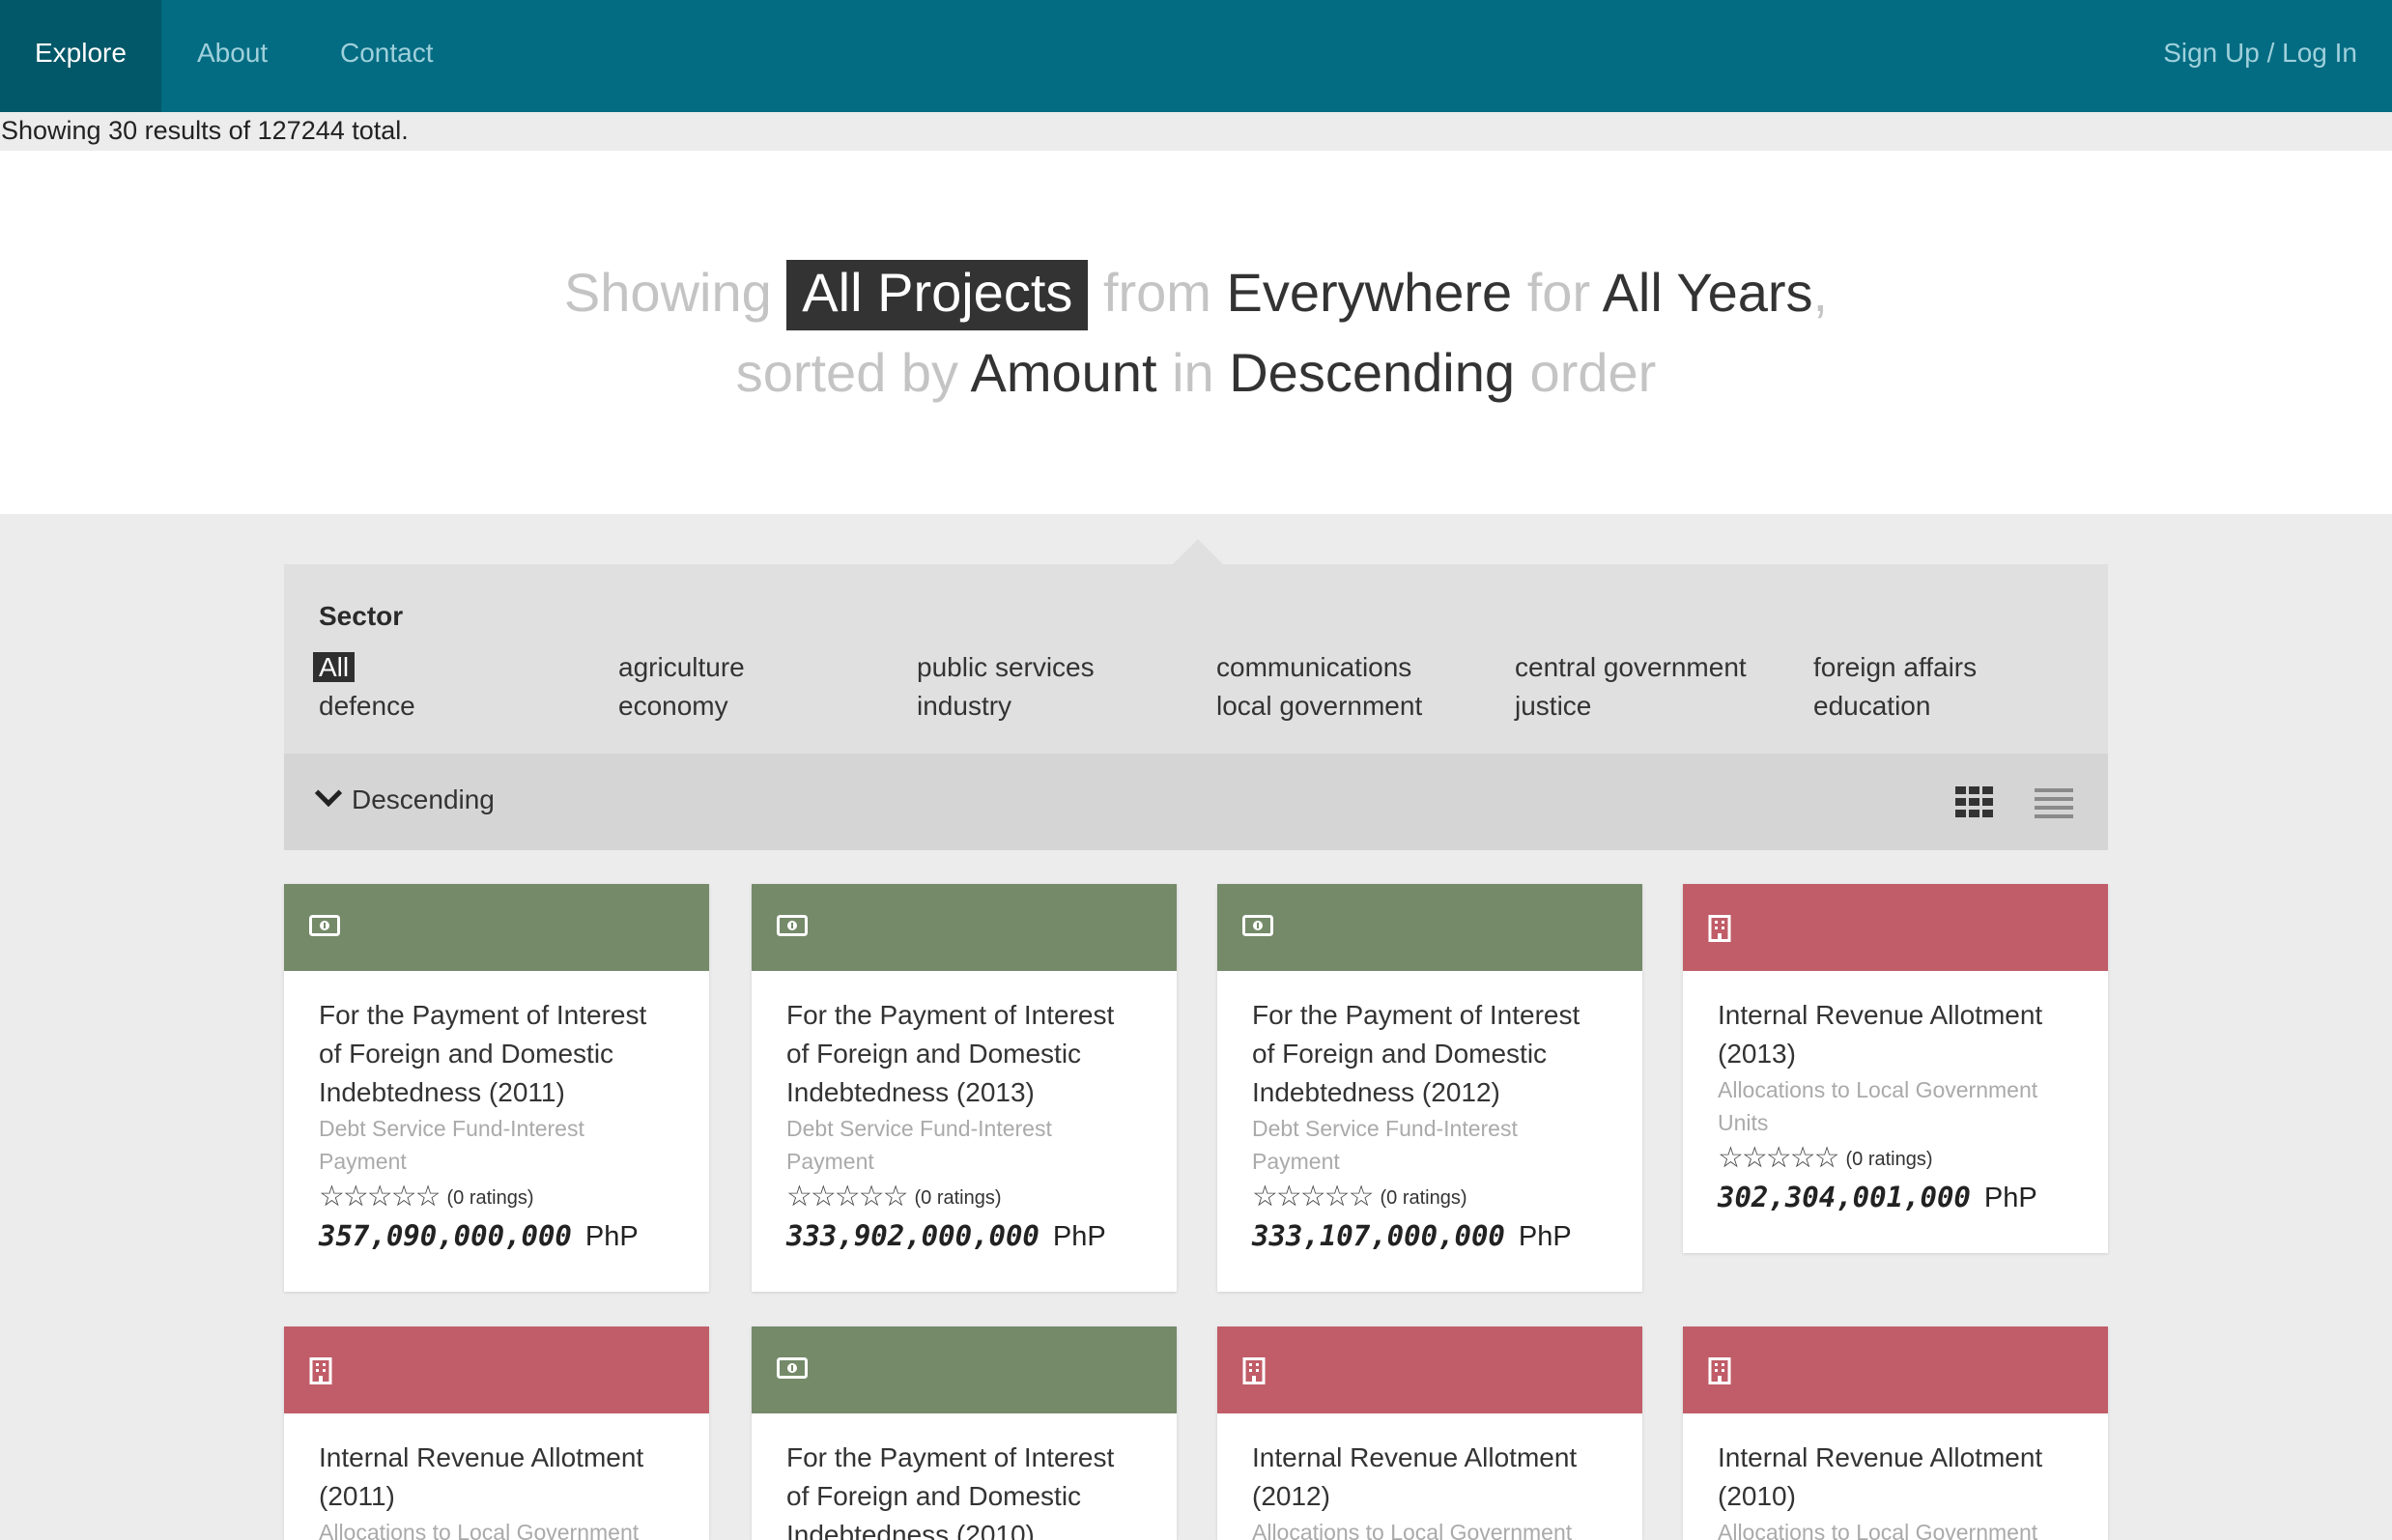  I want to click on sector-option-industry: industry, so click(964, 706).